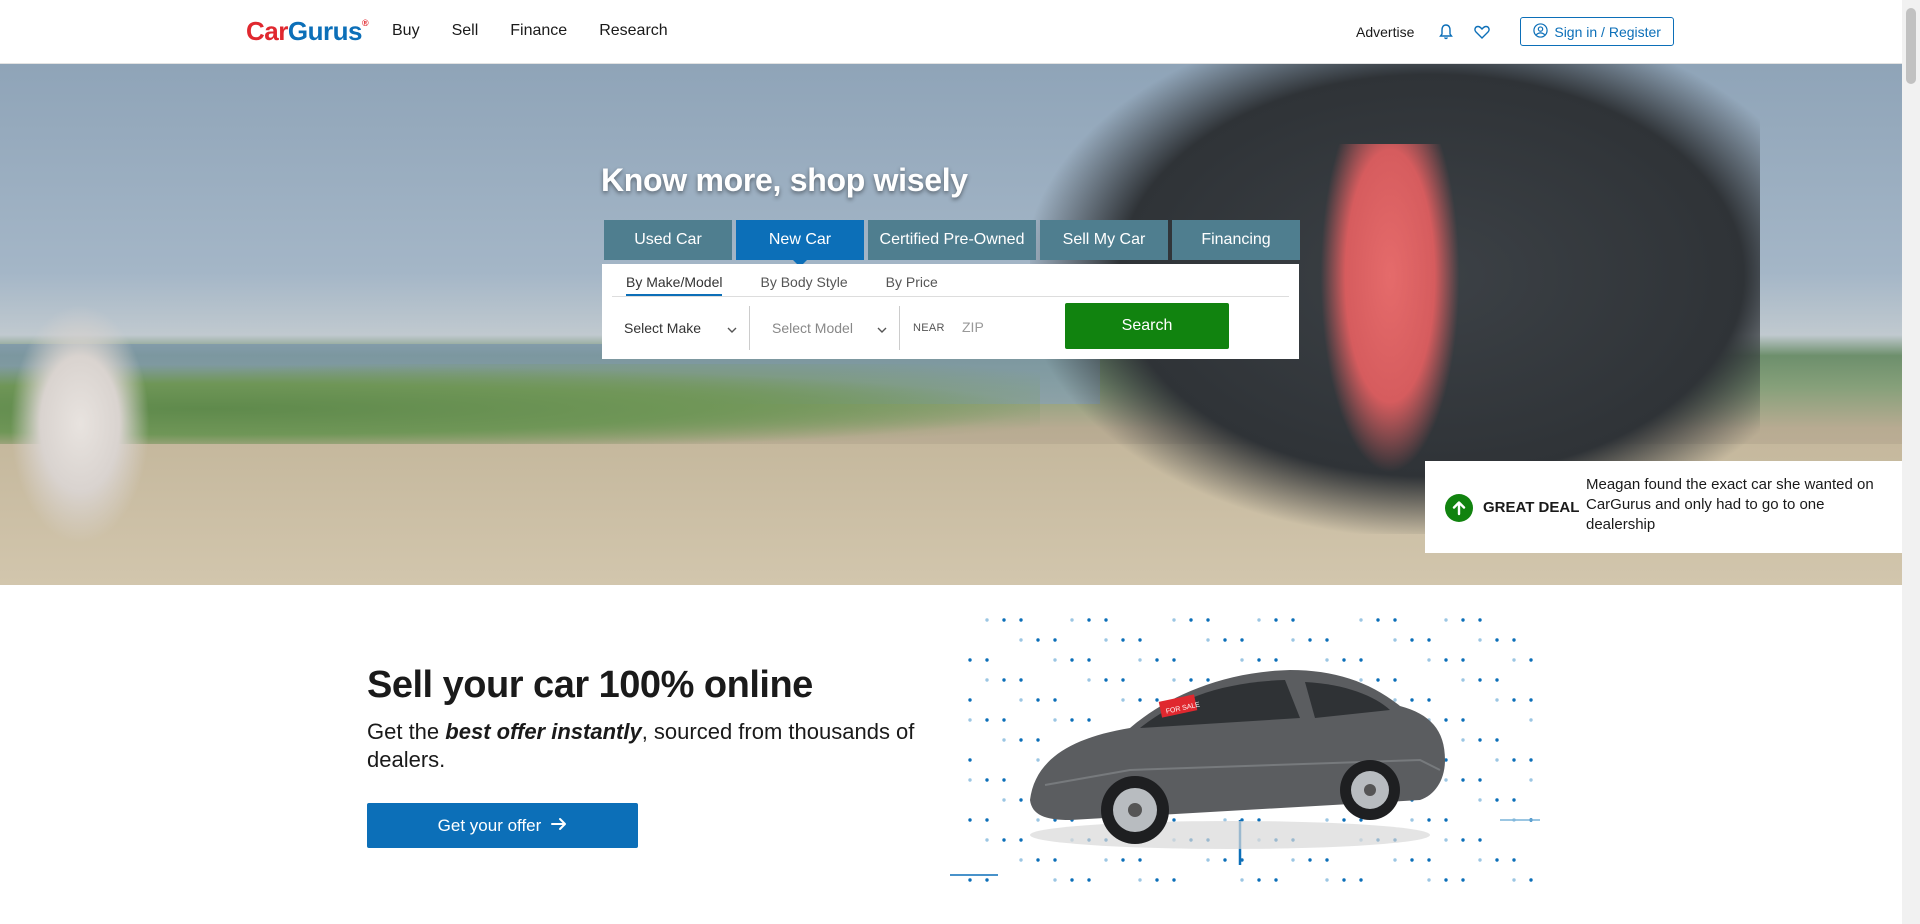 This screenshot has height=924, width=1920. I want to click on advertise-link: Advertise, so click(1385, 32).